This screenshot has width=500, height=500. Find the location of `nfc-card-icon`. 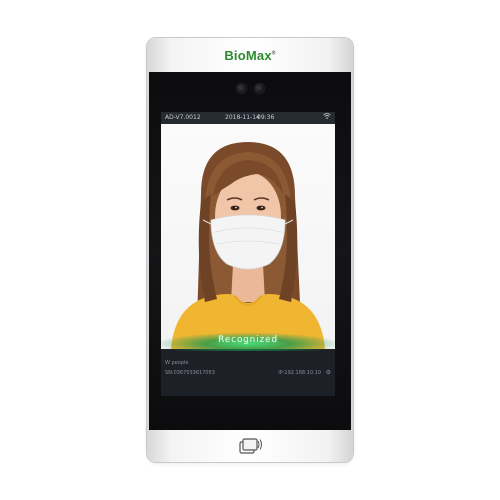

nfc-card-icon is located at coordinates (251, 448).